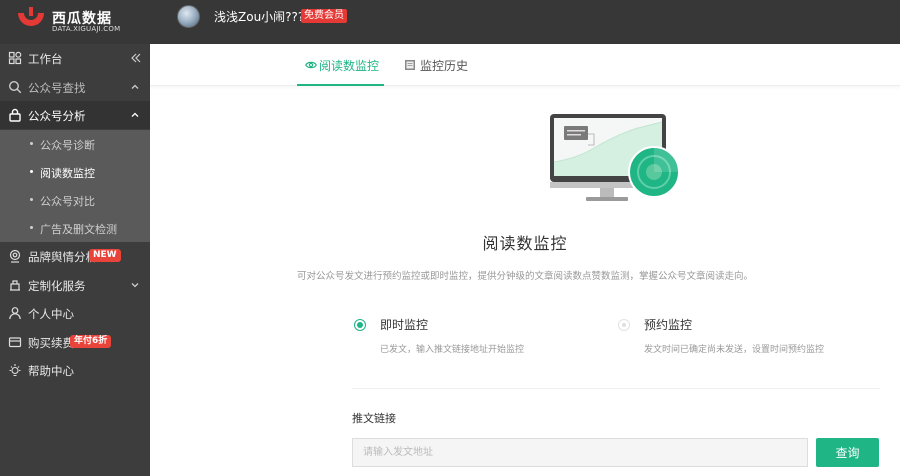 The width and height of the screenshot is (900, 476). I want to click on brand-logo: 西瓜数据 DATA.XIGUAJI.COM, so click(81, 22).